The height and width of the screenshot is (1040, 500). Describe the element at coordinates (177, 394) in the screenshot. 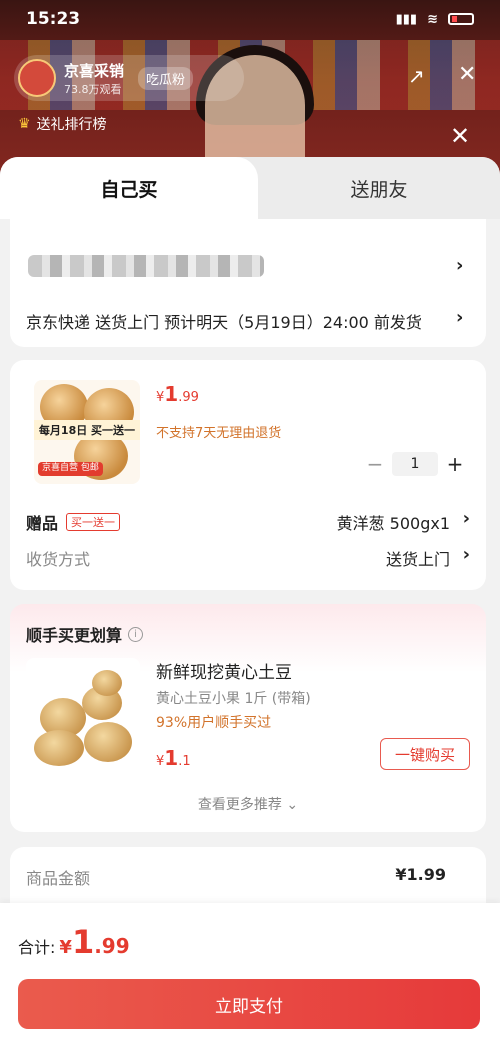

I see `product-price: ¥1.99` at that location.